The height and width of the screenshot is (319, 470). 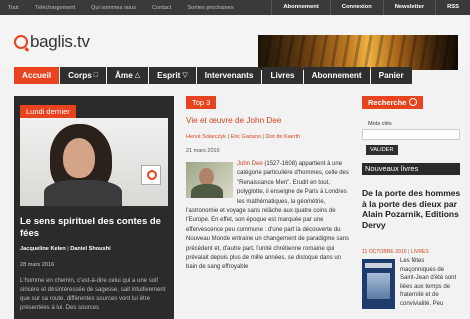 I want to click on validate-button: VALIDER, so click(x=382, y=150).